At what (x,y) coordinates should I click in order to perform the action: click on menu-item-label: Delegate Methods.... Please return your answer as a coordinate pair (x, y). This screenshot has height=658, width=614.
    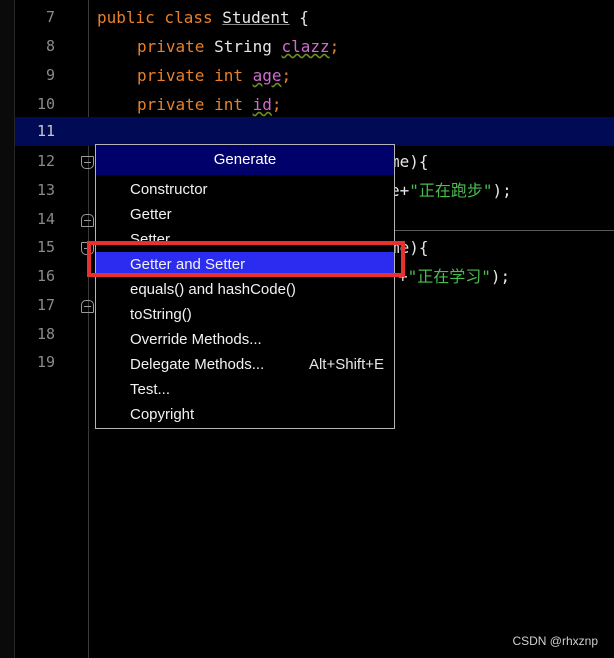
    Looking at the image, I should click on (197, 364).